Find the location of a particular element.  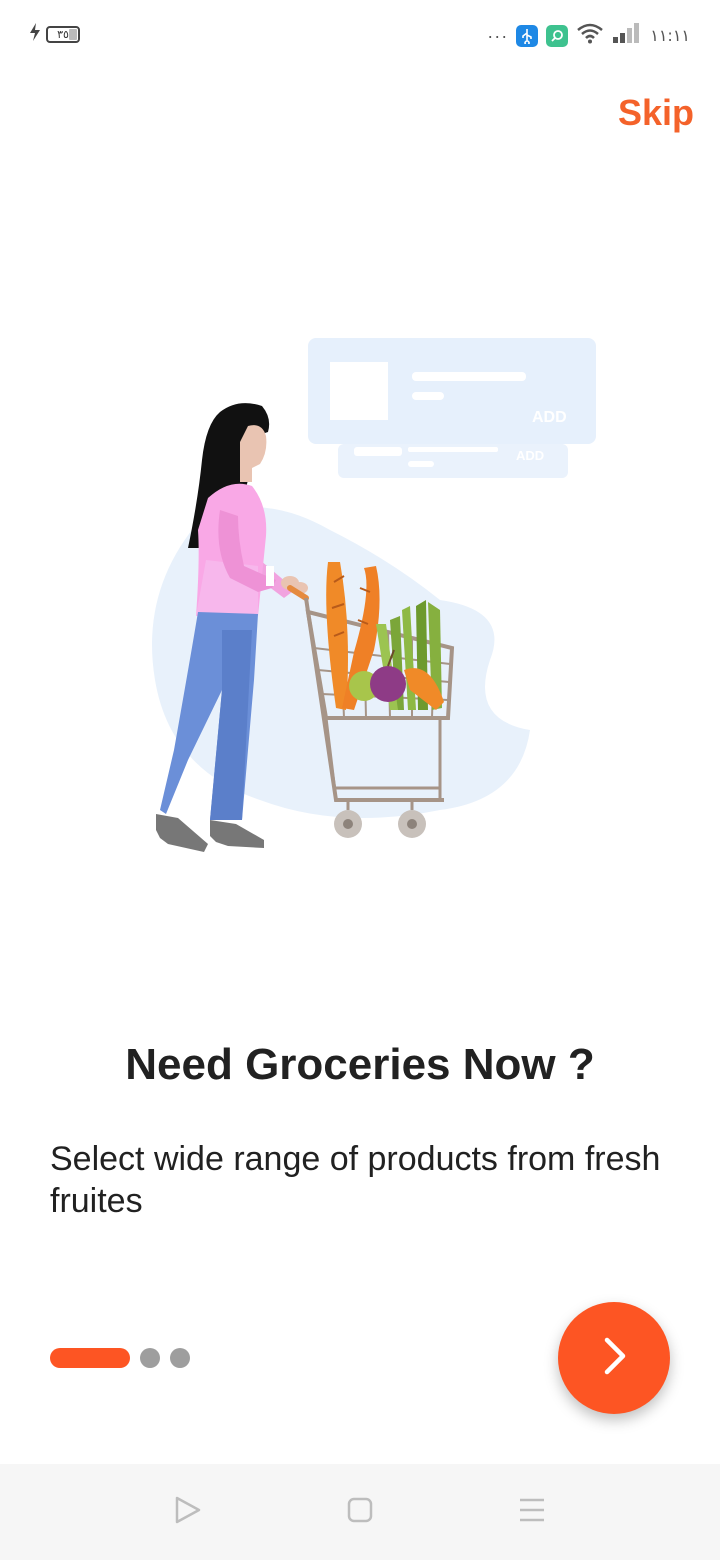

charging-icon is located at coordinates (35, 34).